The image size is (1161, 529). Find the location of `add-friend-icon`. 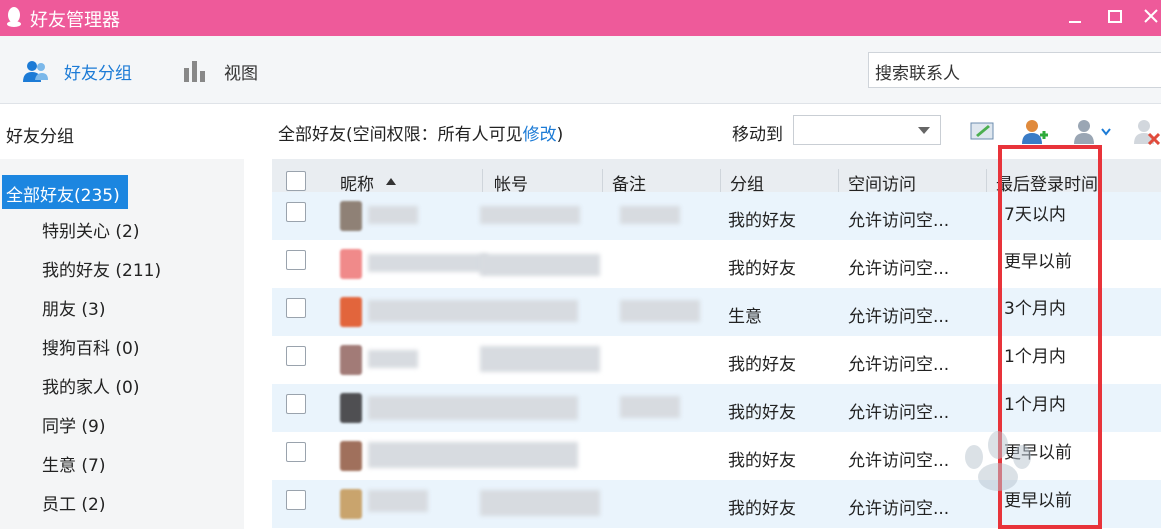

add-friend-icon is located at coordinates (1034, 131).